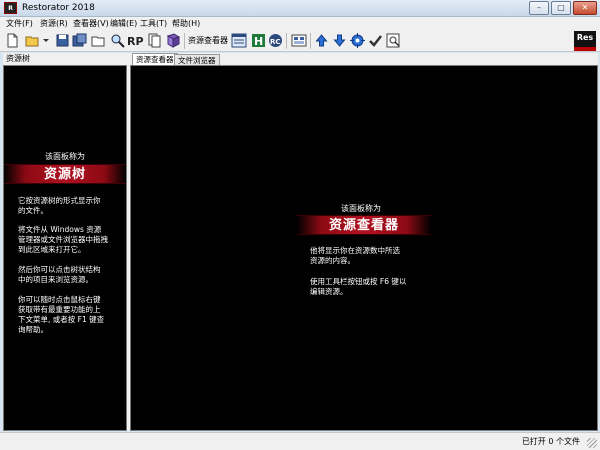  Describe the element at coordinates (98, 40) in the screenshot. I see `open-folder-2-icon` at that location.